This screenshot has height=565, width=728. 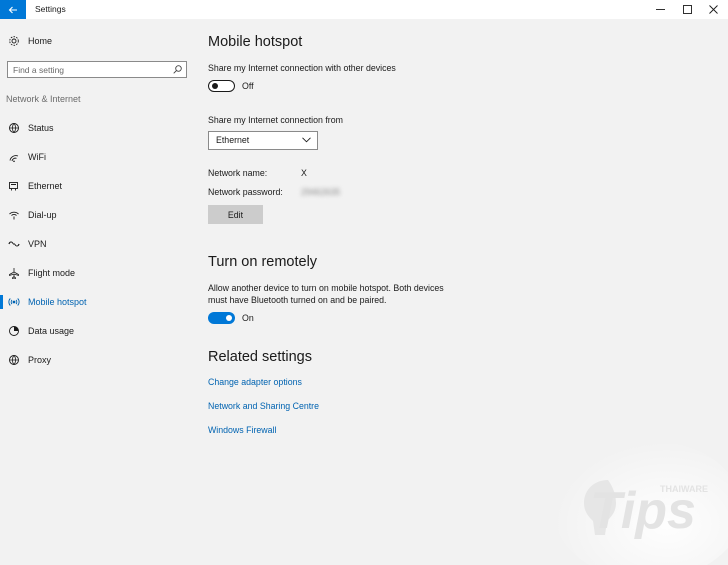 What do you see at coordinates (52, 273) in the screenshot?
I see `sidebar-item-label: Flight mode` at bounding box center [52, 273].